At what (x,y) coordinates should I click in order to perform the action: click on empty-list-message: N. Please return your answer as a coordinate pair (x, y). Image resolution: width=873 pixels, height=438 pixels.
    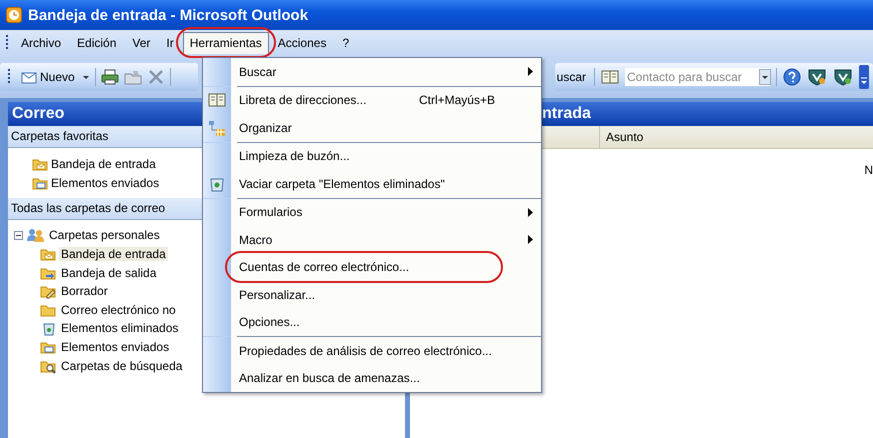
    Looking at the image, I should click on (868, 170).